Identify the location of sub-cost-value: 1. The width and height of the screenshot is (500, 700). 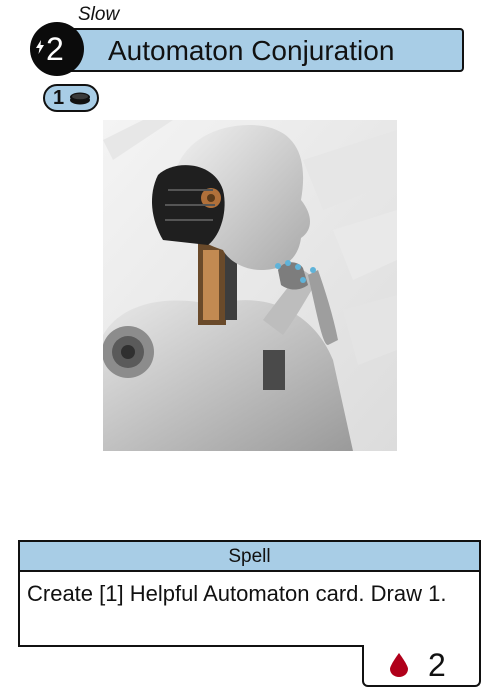
(59, 98).